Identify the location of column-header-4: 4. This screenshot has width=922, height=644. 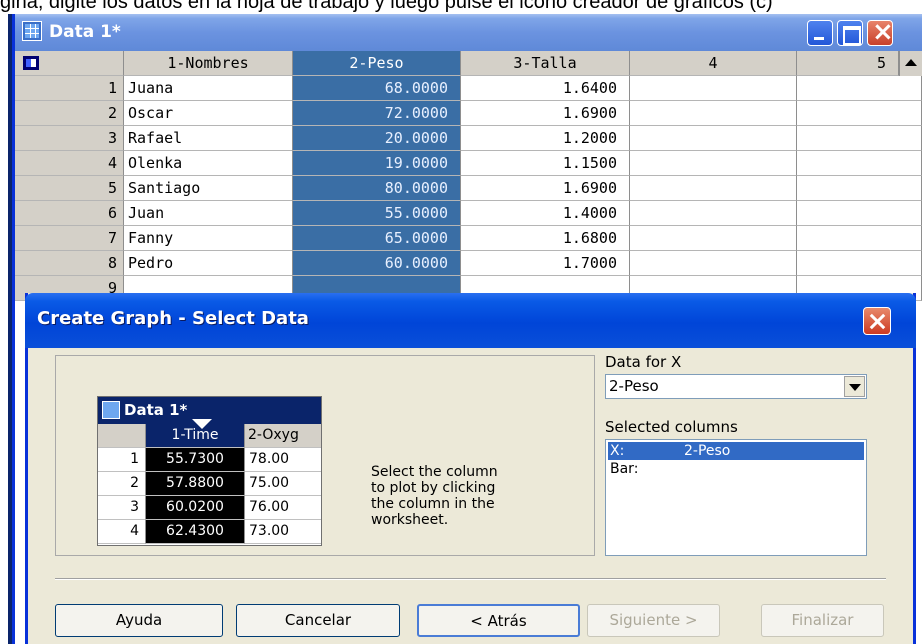
(713, 63).